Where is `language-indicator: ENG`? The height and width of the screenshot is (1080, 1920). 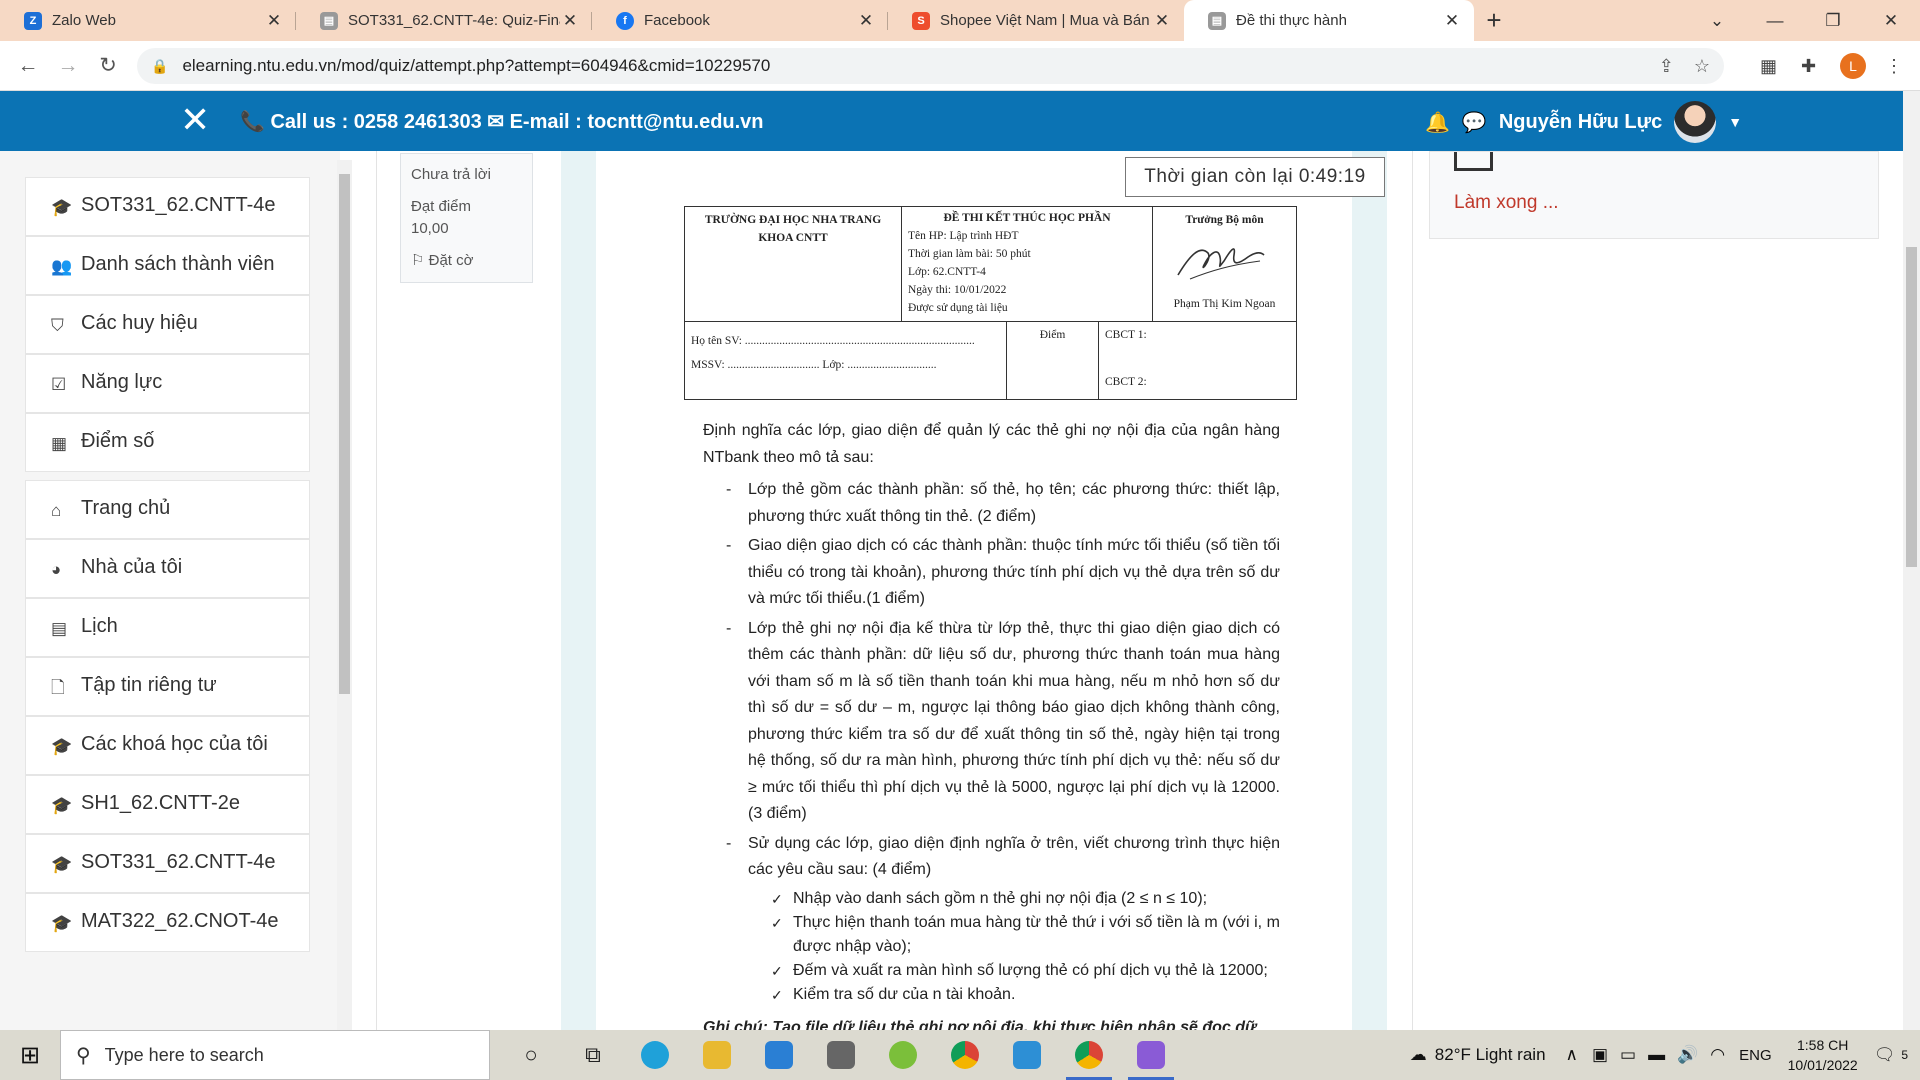
language-indicator: ENG is located at coordinates (1755, 1055).